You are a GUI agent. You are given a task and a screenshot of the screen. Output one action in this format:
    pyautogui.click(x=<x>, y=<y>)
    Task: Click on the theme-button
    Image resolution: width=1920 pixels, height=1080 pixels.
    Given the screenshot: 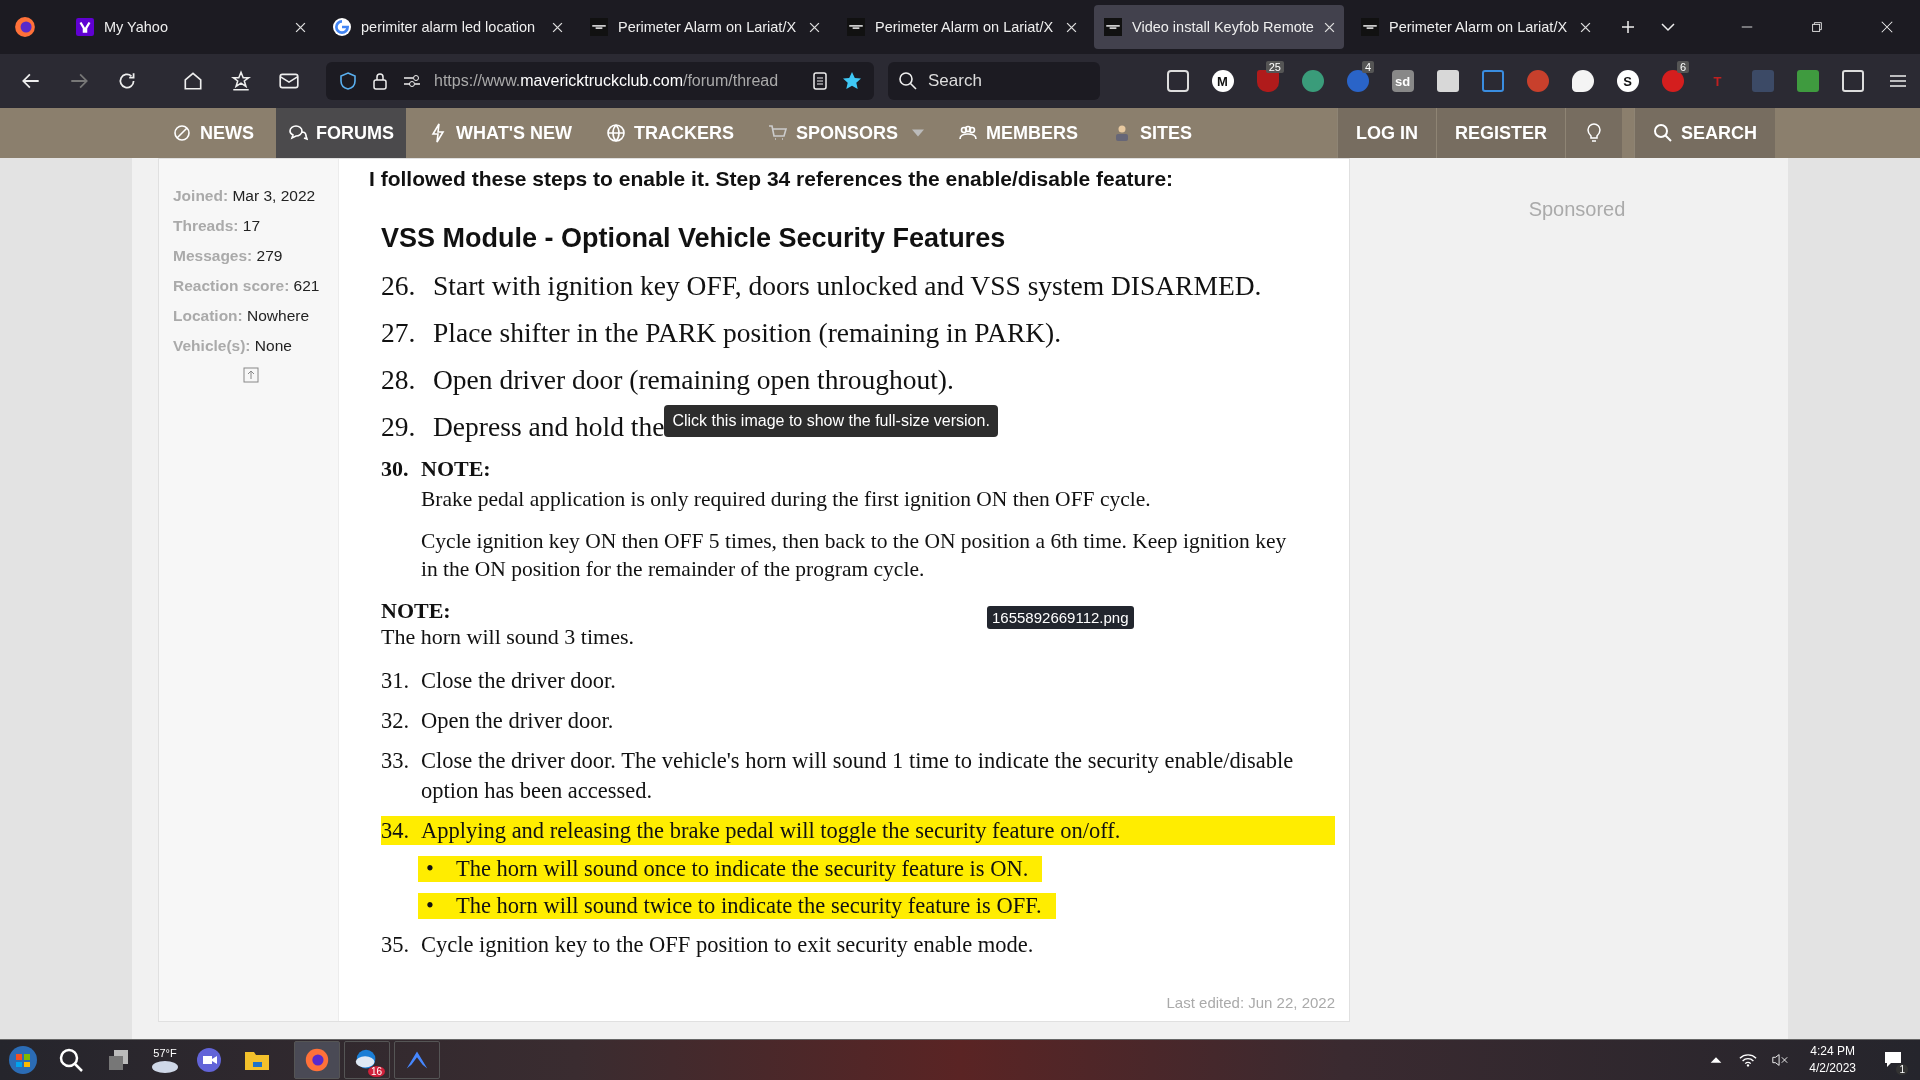 What is the action you would take?
    pyautogui.click(x=1593, y=133)
    